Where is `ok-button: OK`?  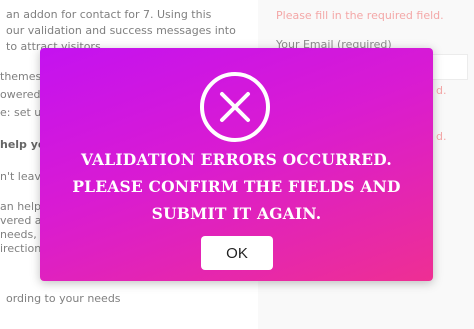 ok-button: OK is located at coordinates (237, 253).